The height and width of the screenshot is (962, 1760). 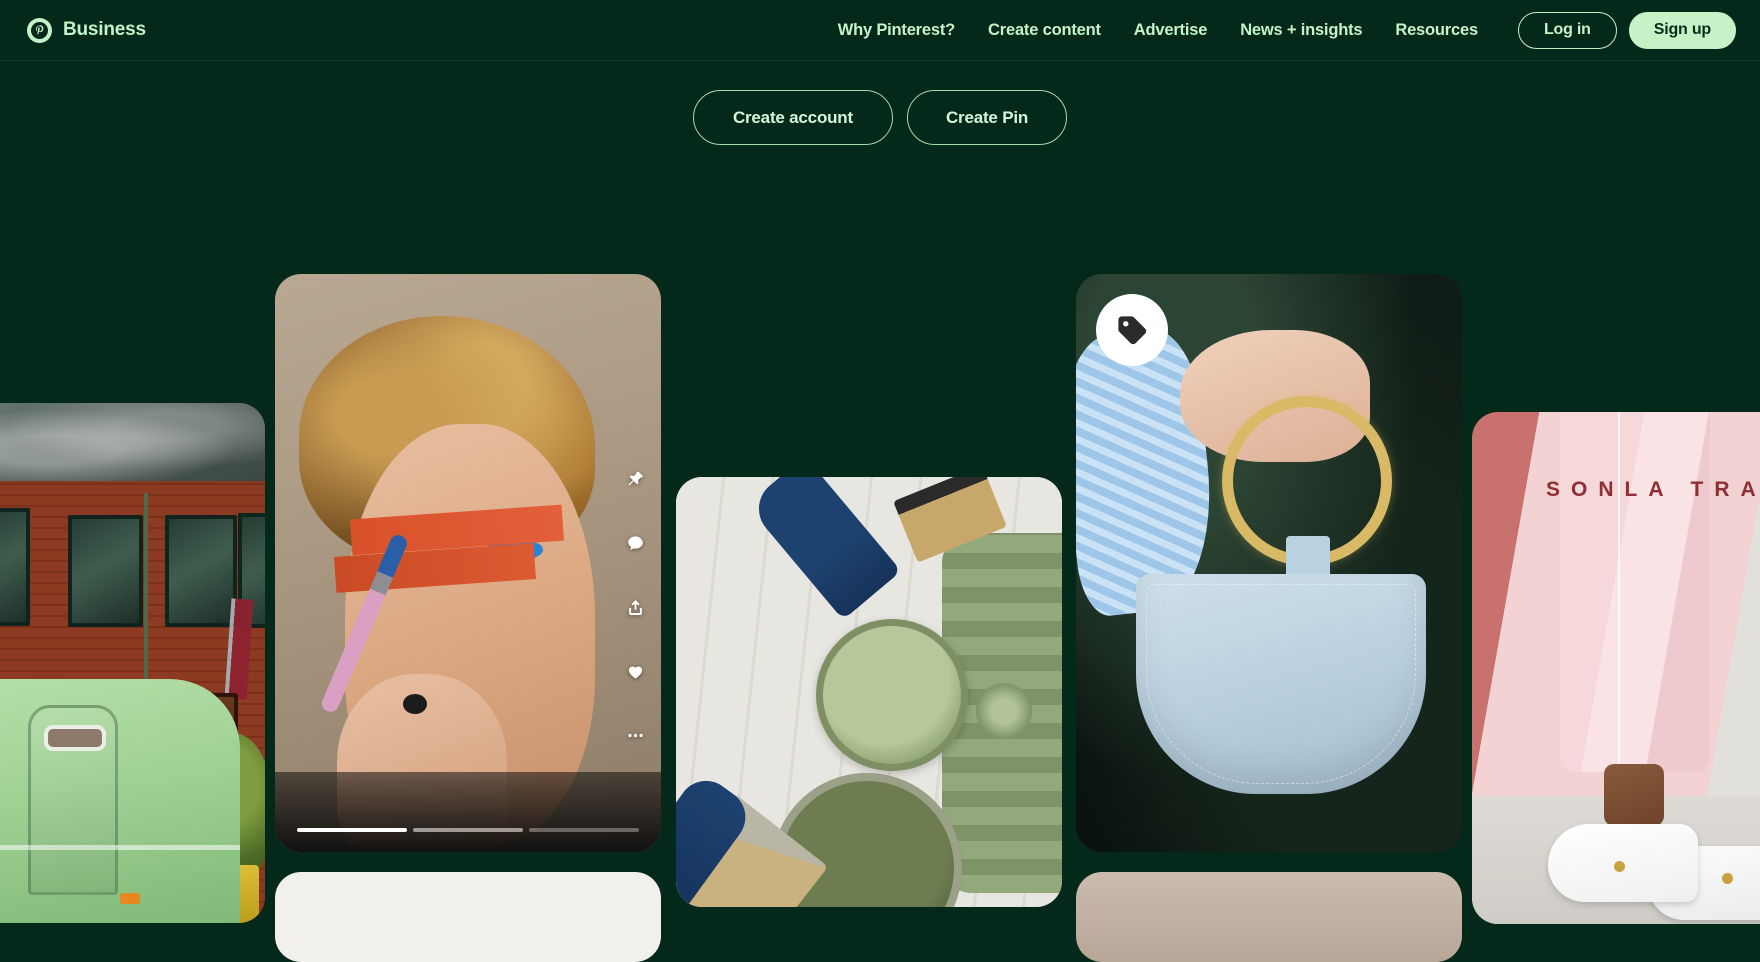 I want to click on auth-buttons: Log in Sign up, so click(x=1626, y=30).